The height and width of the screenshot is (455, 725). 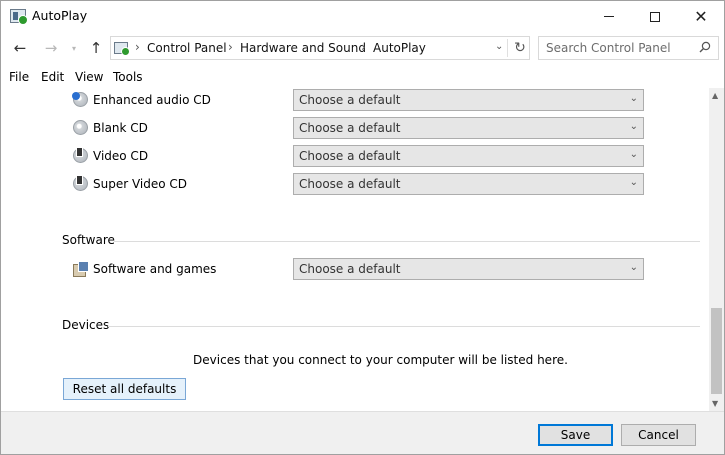 I want to click on breadcrumb-autoplay: AutoPlay, so click(x=399, y=48).